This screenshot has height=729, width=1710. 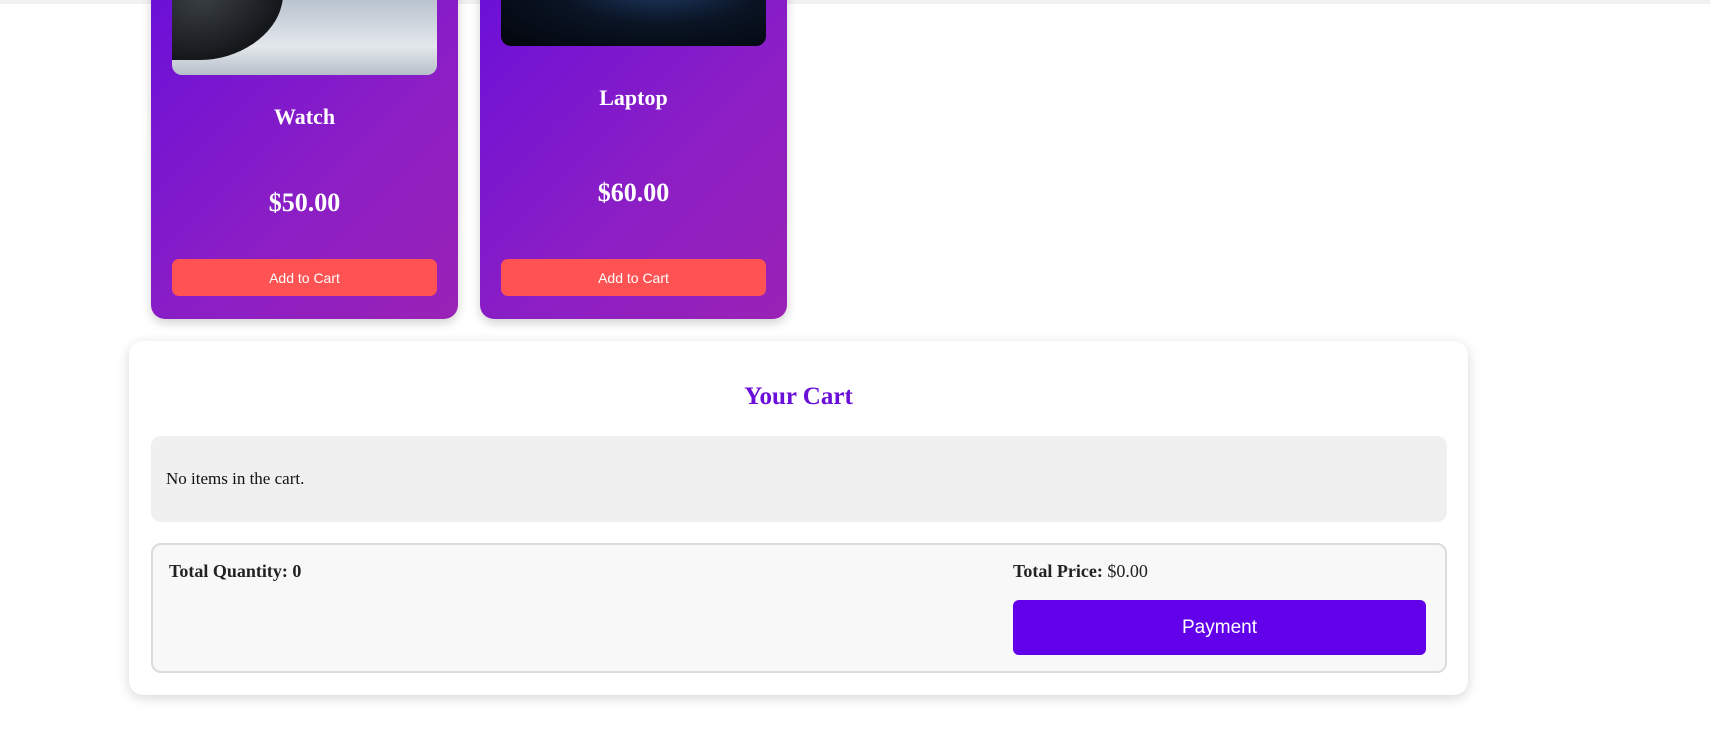 I want to click on empty-cart-message: No items in the cart., so click(x=235, y=478).